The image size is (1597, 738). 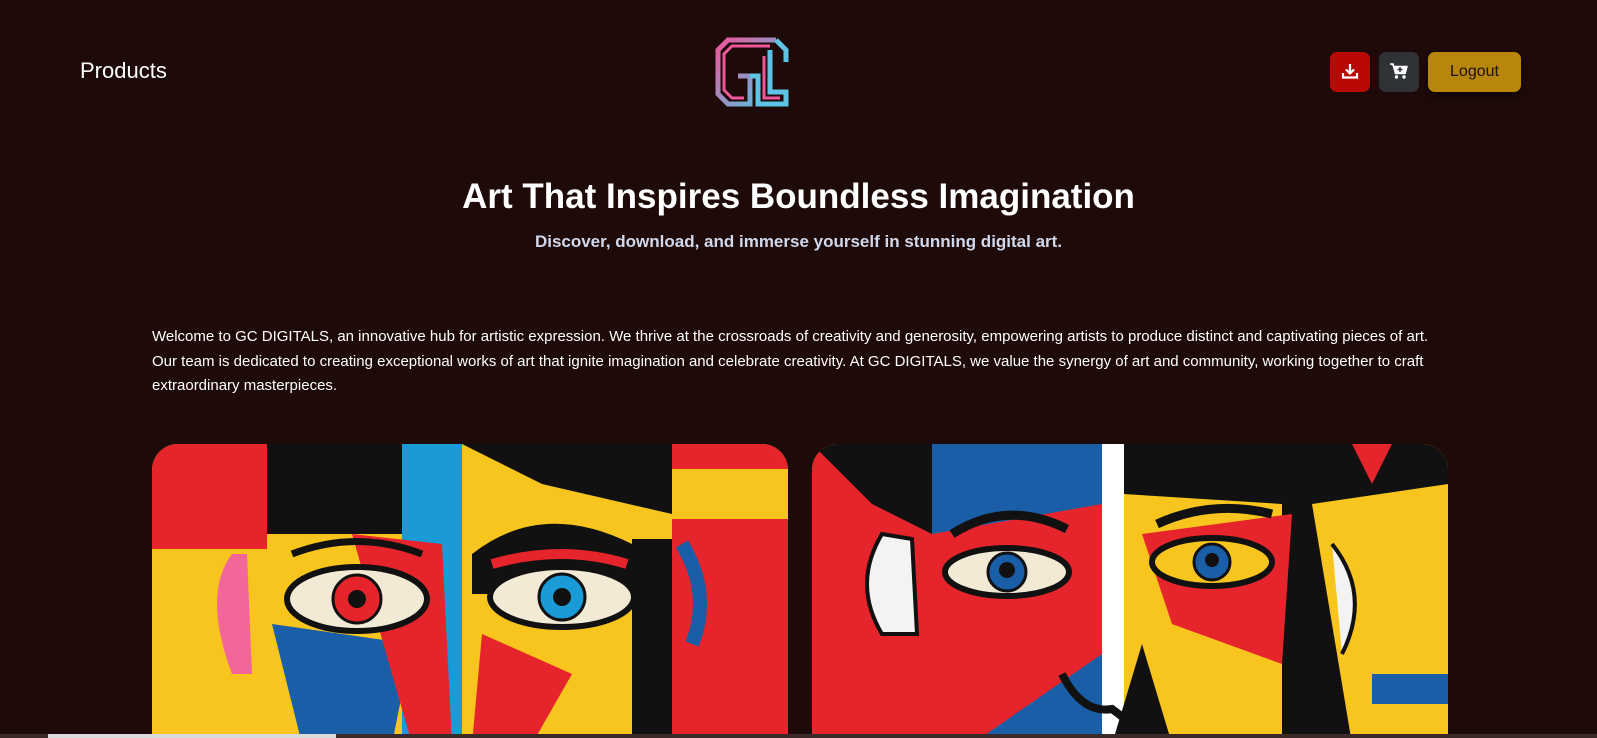 I want to click on hero-title: Art That Inspires Boundless Imagination, so click(x=798, y=196).